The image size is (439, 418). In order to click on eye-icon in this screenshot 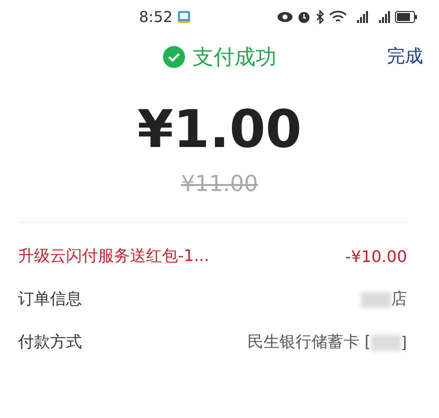, I will do `click(285, 17)`.